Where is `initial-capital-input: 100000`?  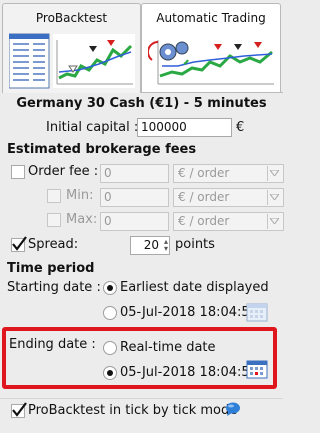
initial-capital-input: 100000 is located at coordinates (184, 127).